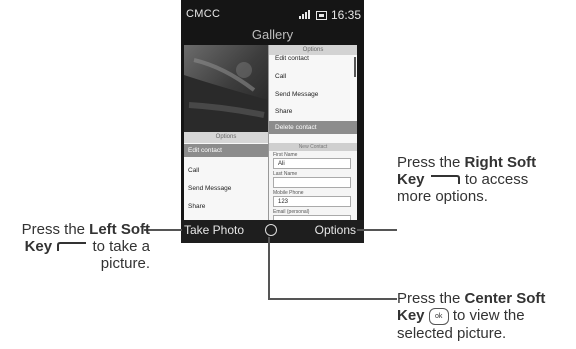 This screenshot has width=576, height=349. I want to click on right-callout-line, so click(377, 230).